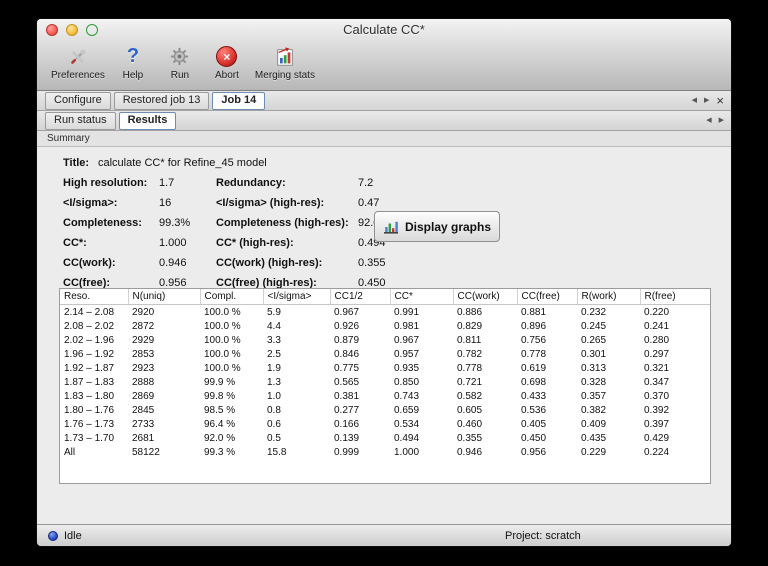 This screenshot has height=566, width=768. Describe the element at coordinates (407, 312) in the screenshot. I see `table-cell: 0.991` at that location.